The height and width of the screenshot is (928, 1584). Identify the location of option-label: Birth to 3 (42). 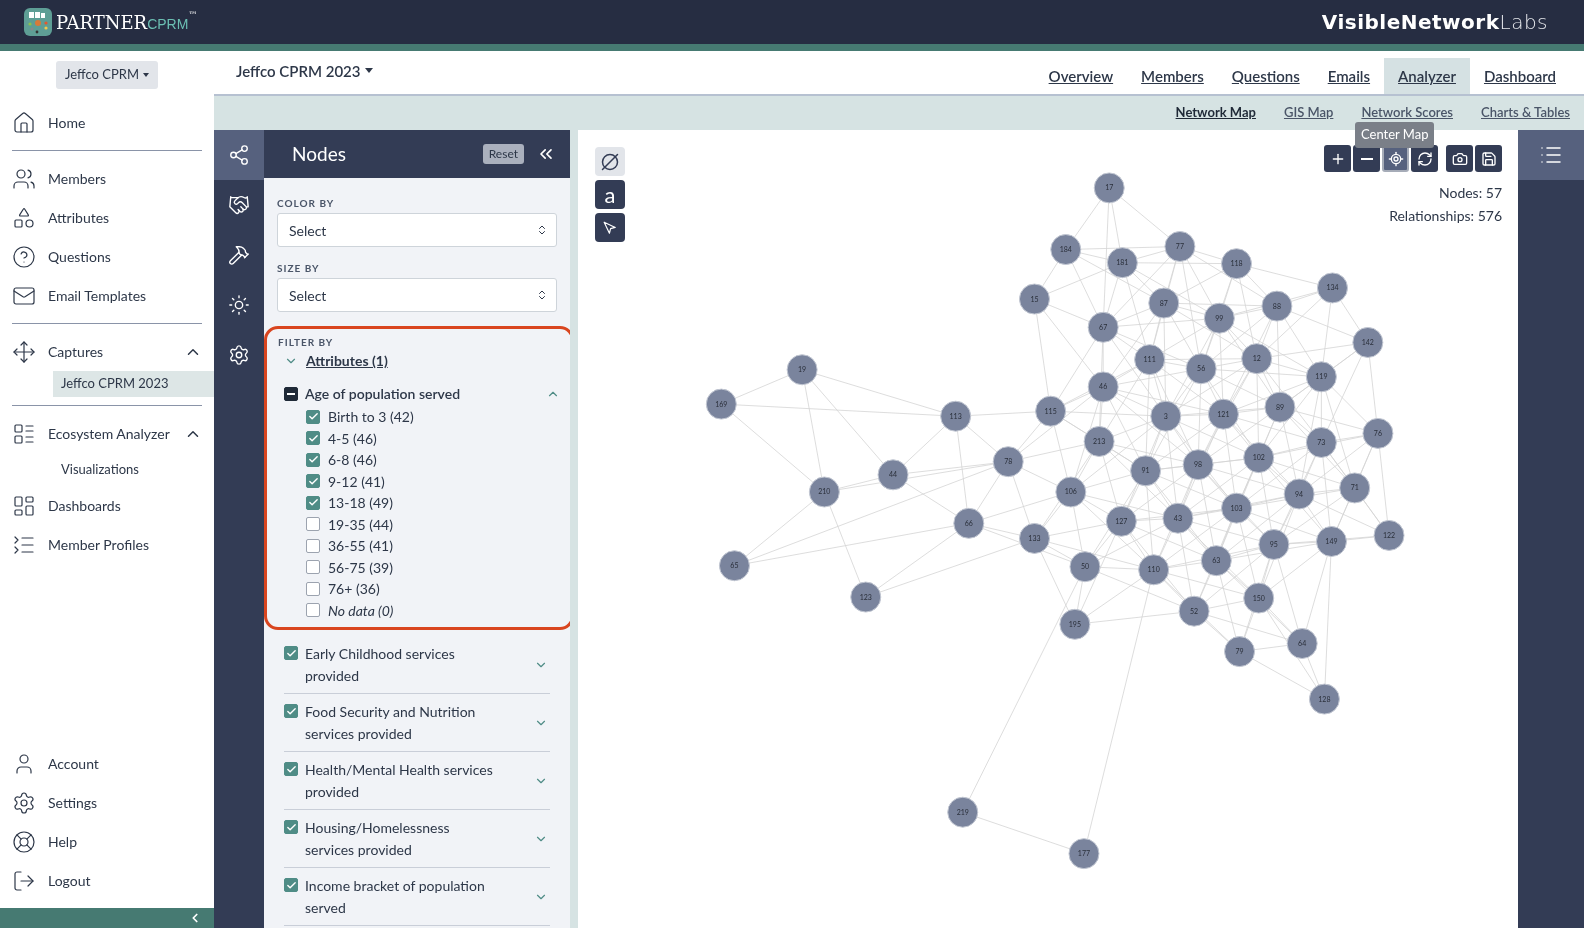
(371, 417).